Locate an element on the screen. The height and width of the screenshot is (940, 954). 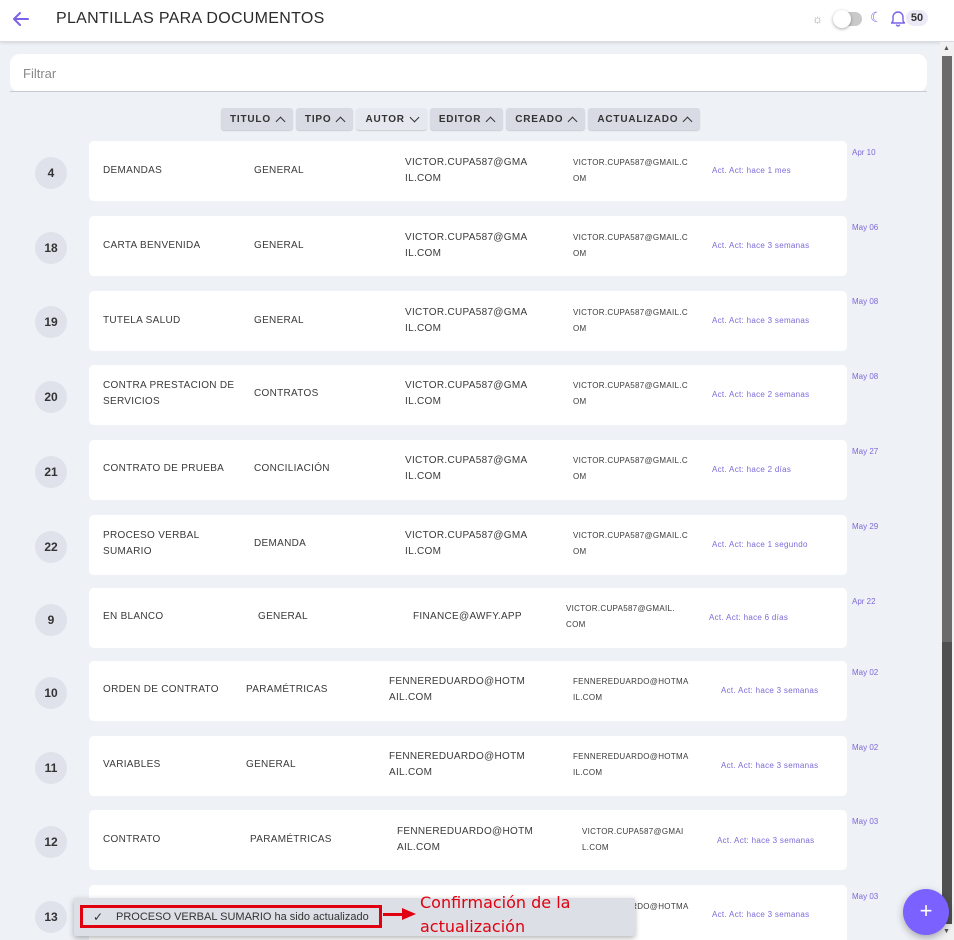
sort-chip-label: EDITOR is located at coordinates (460, 119).